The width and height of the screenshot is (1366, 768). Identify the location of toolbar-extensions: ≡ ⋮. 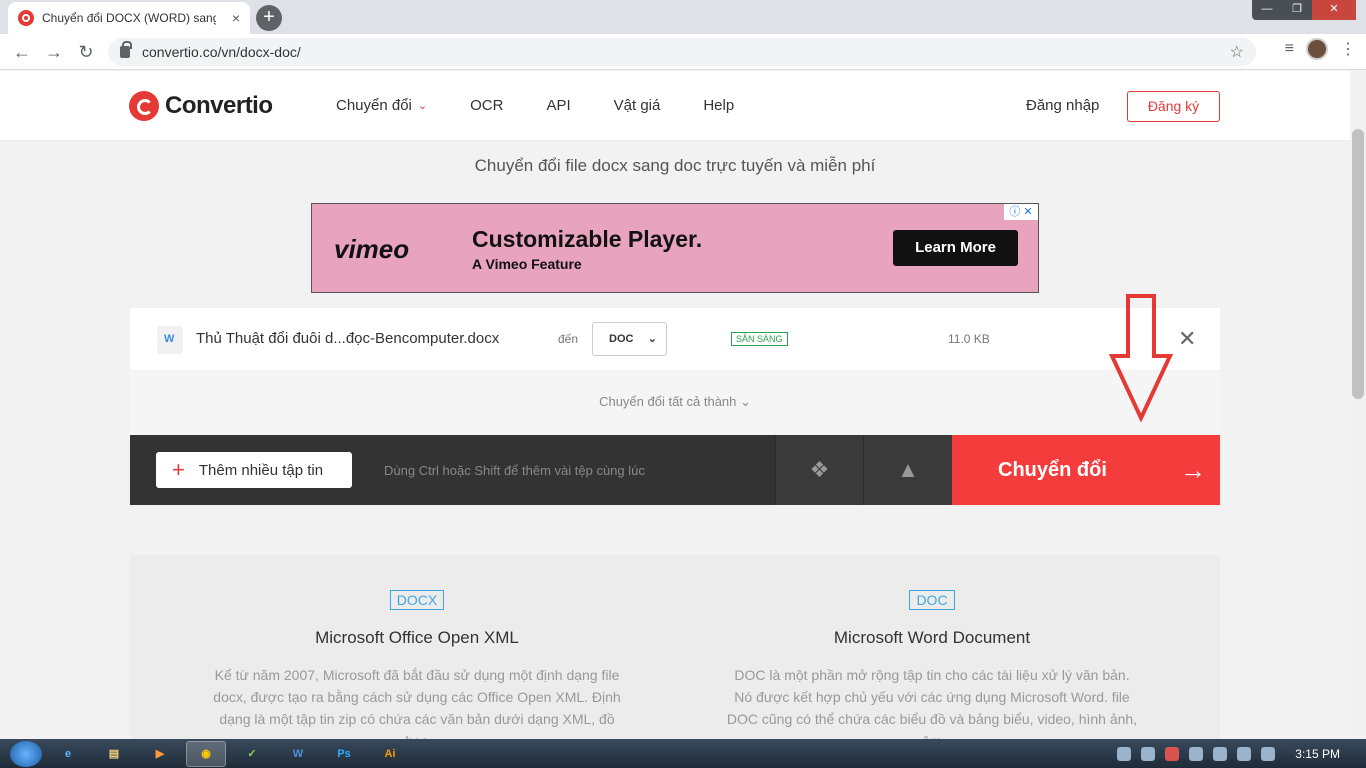
(1320, 49).